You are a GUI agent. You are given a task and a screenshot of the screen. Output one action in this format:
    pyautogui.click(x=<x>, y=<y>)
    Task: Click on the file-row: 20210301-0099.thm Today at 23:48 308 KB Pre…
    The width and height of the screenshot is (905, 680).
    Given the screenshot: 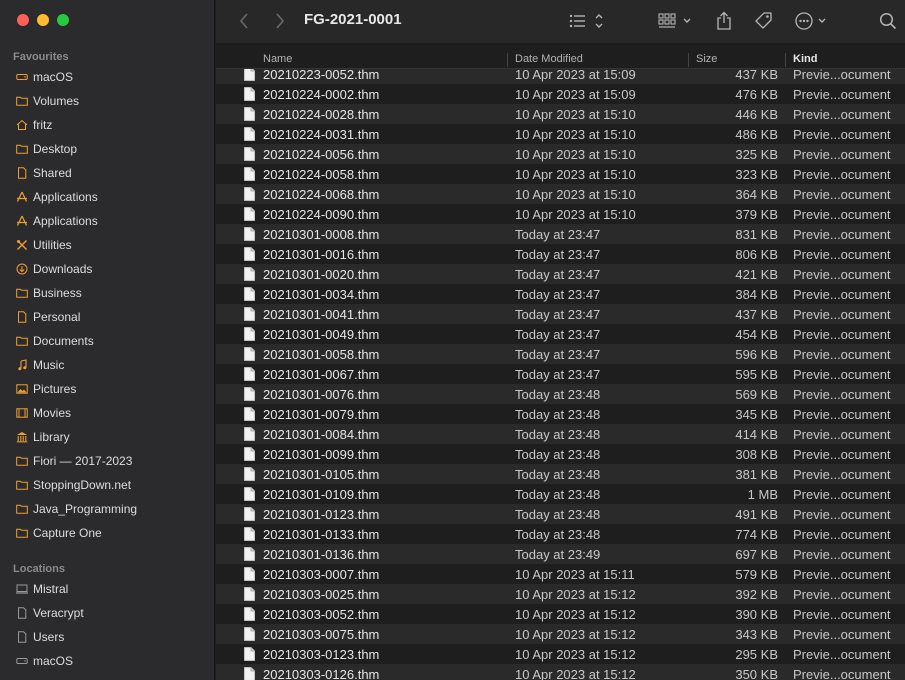 What is the action you would take?
    pyautogui.click(x=560, y=454)
    